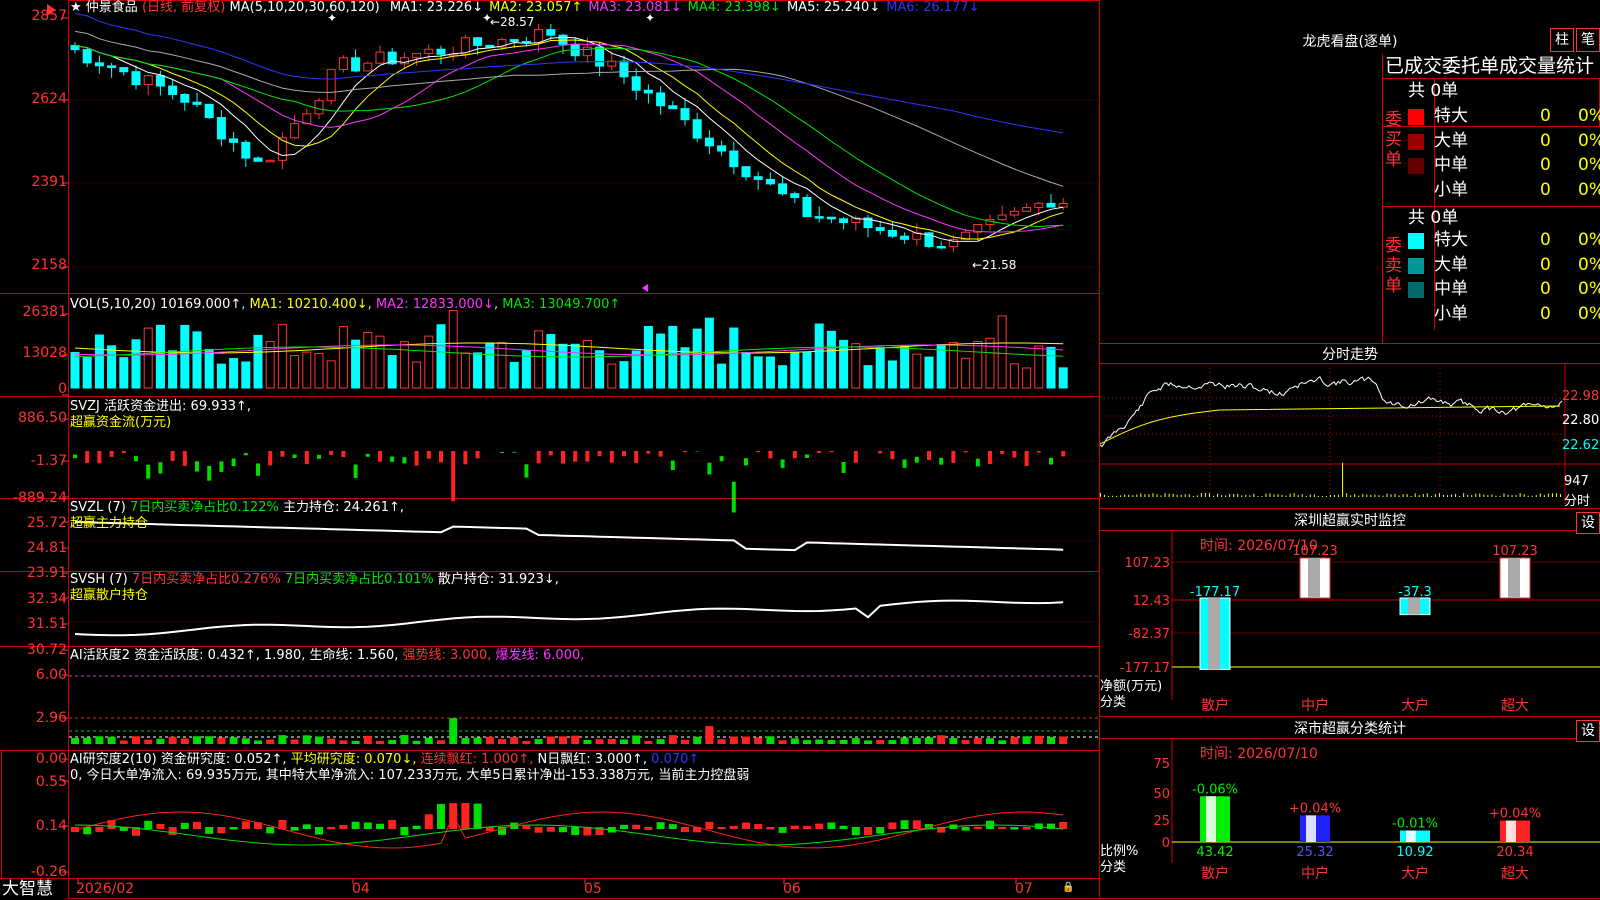  Describe the element at coordinates (1562, 40) in the screenshot. I see `bar-mode-button: 柱` at that location.